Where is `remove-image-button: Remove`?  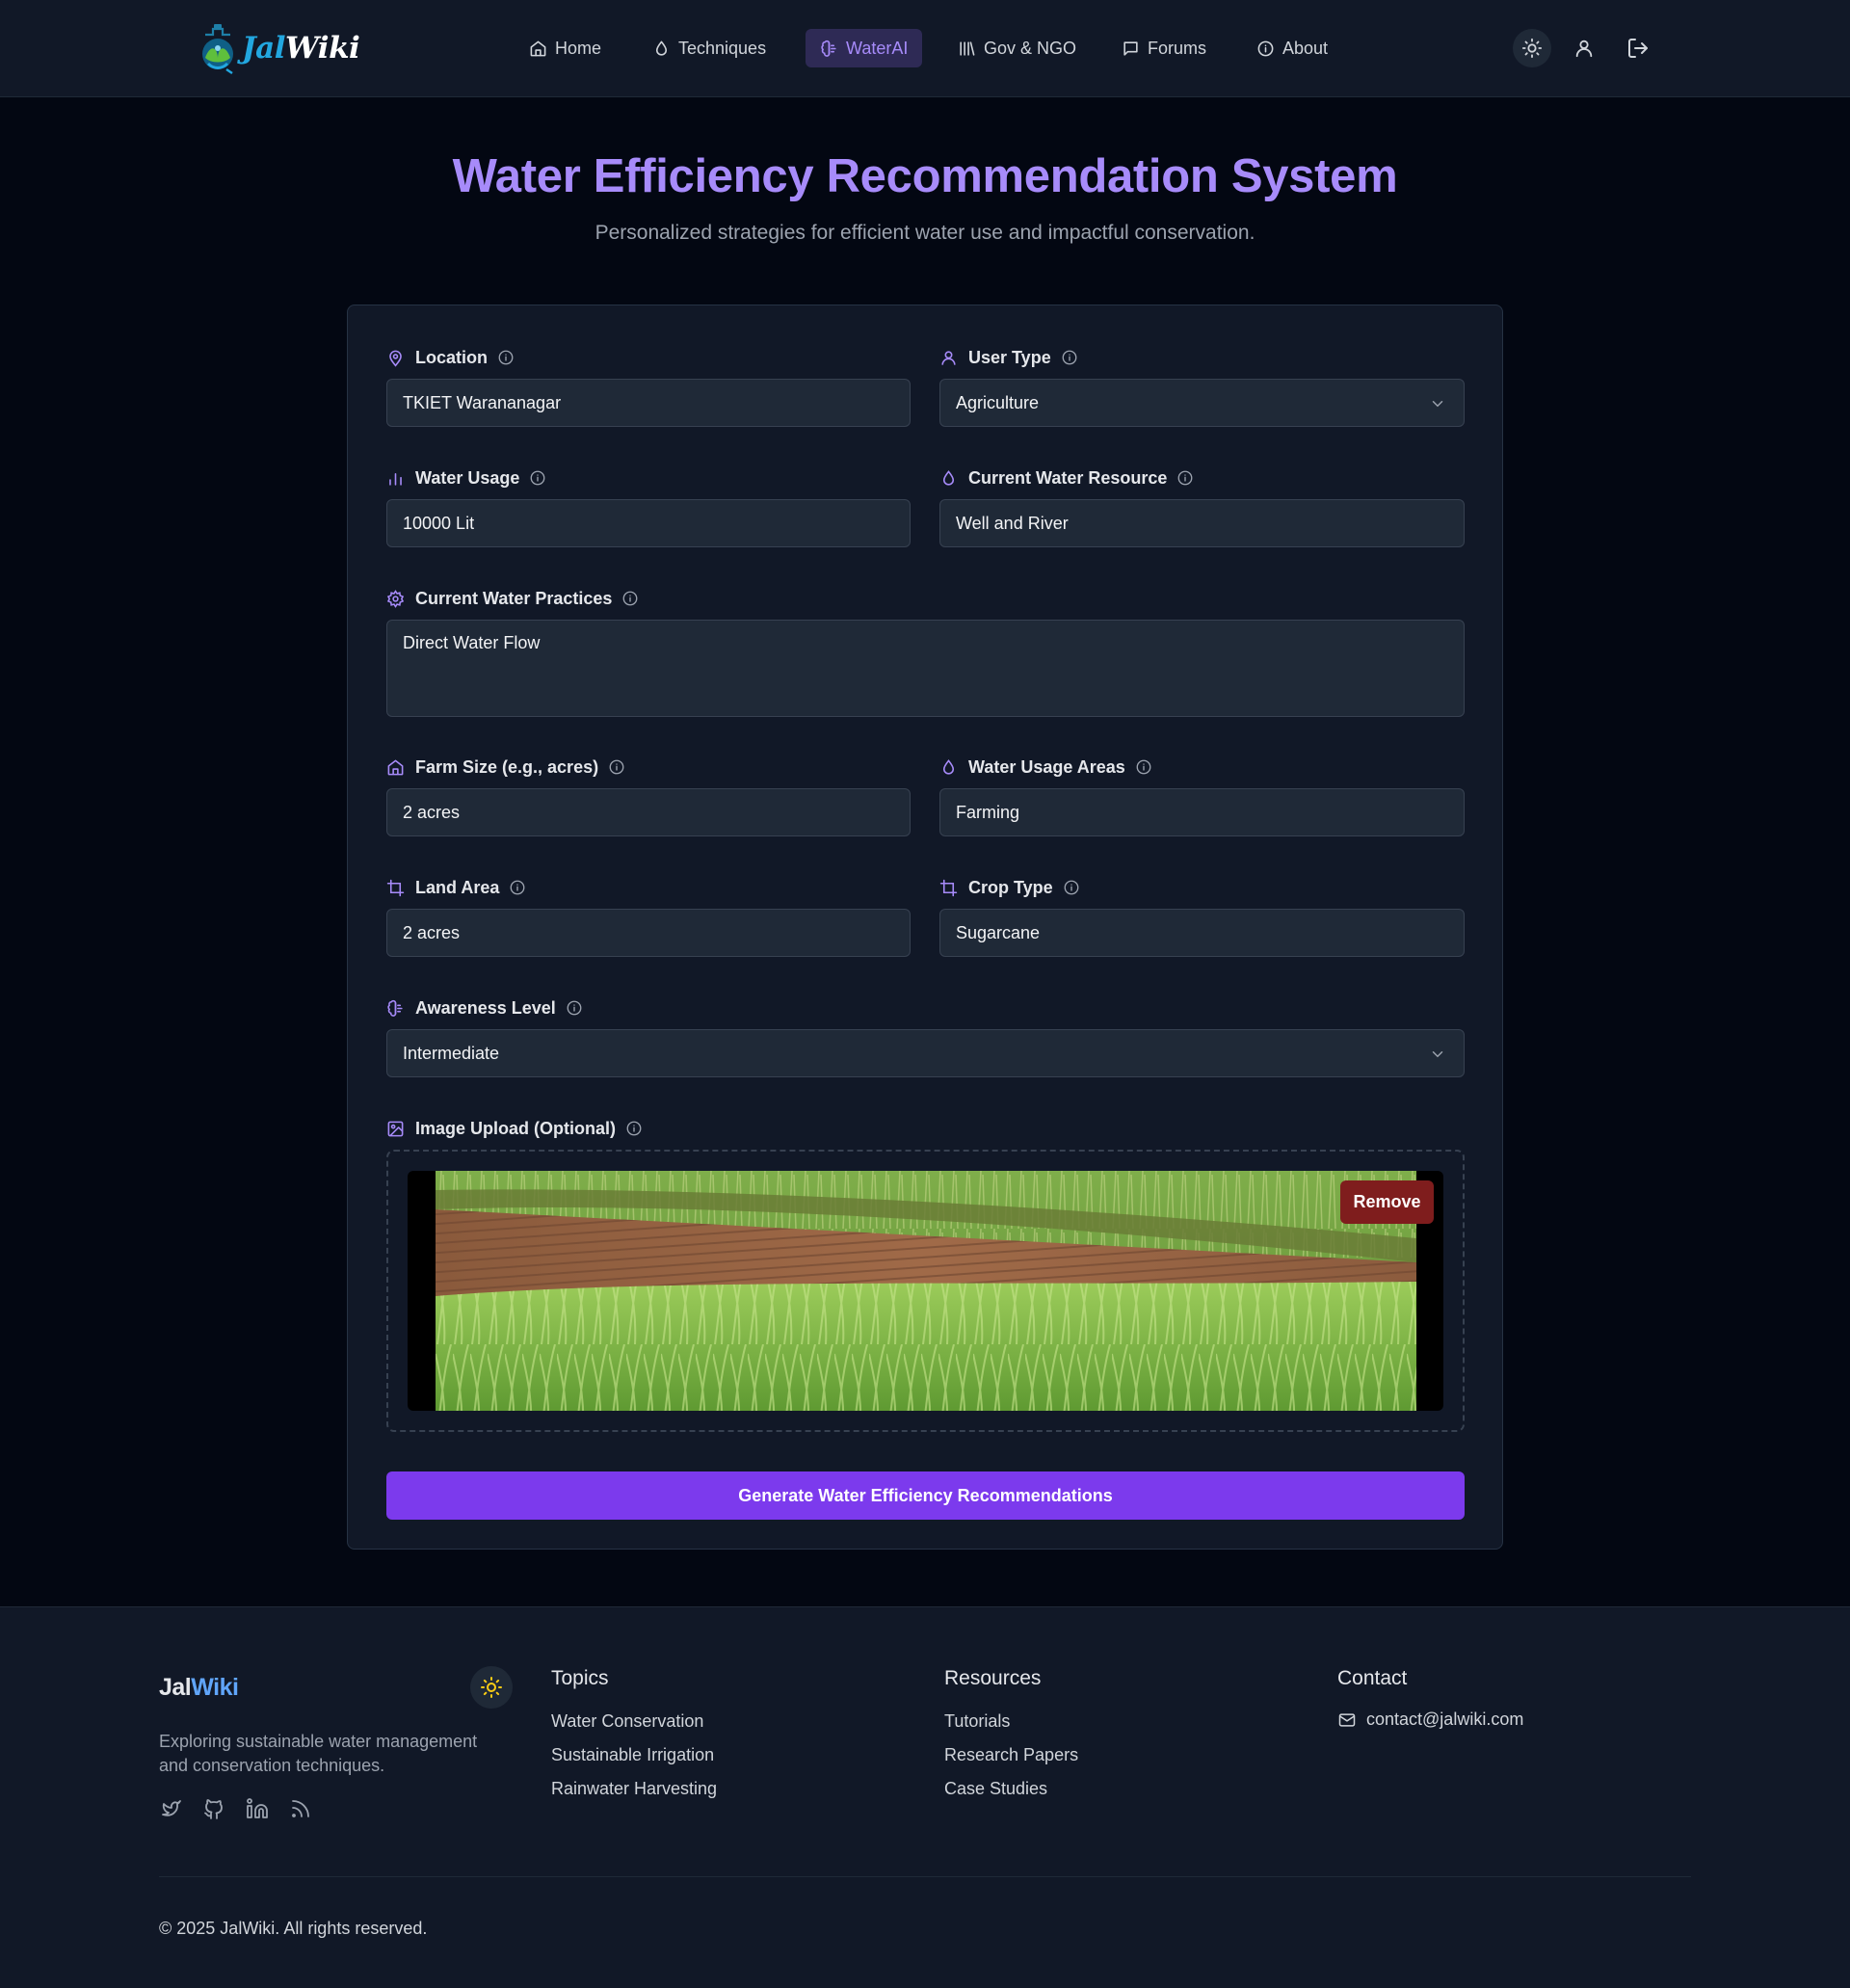
remove-image-button: Remove is located at coordinates (1387, 1202).